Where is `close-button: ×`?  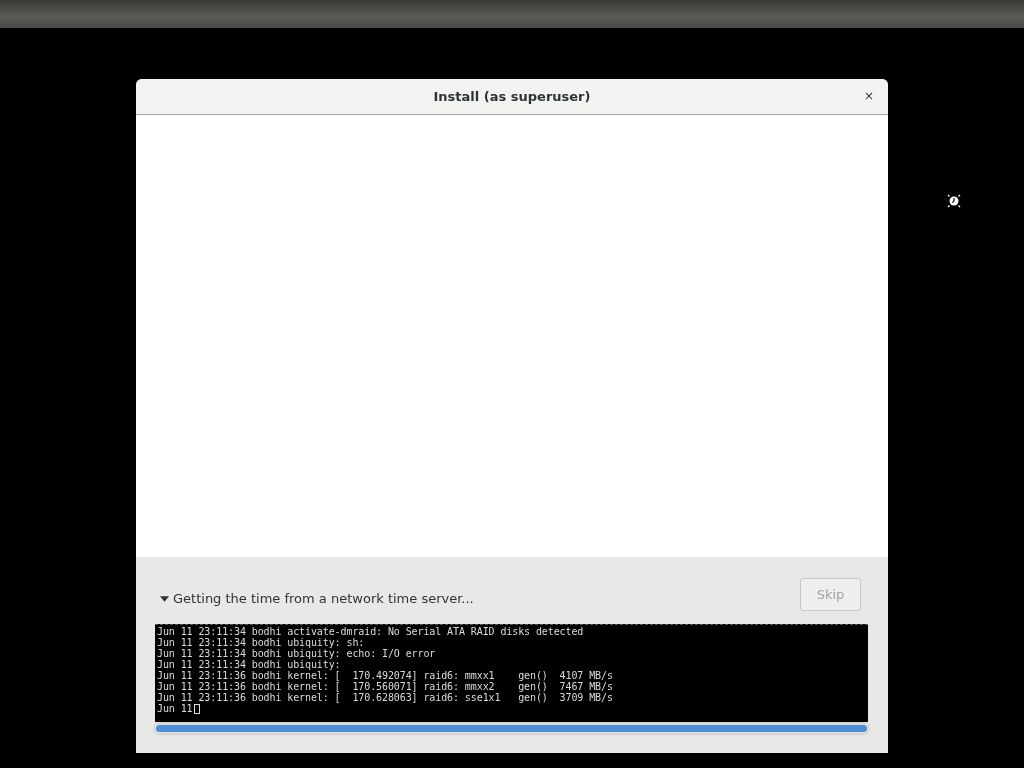 close-button: × is located at coordinates (868, 96).